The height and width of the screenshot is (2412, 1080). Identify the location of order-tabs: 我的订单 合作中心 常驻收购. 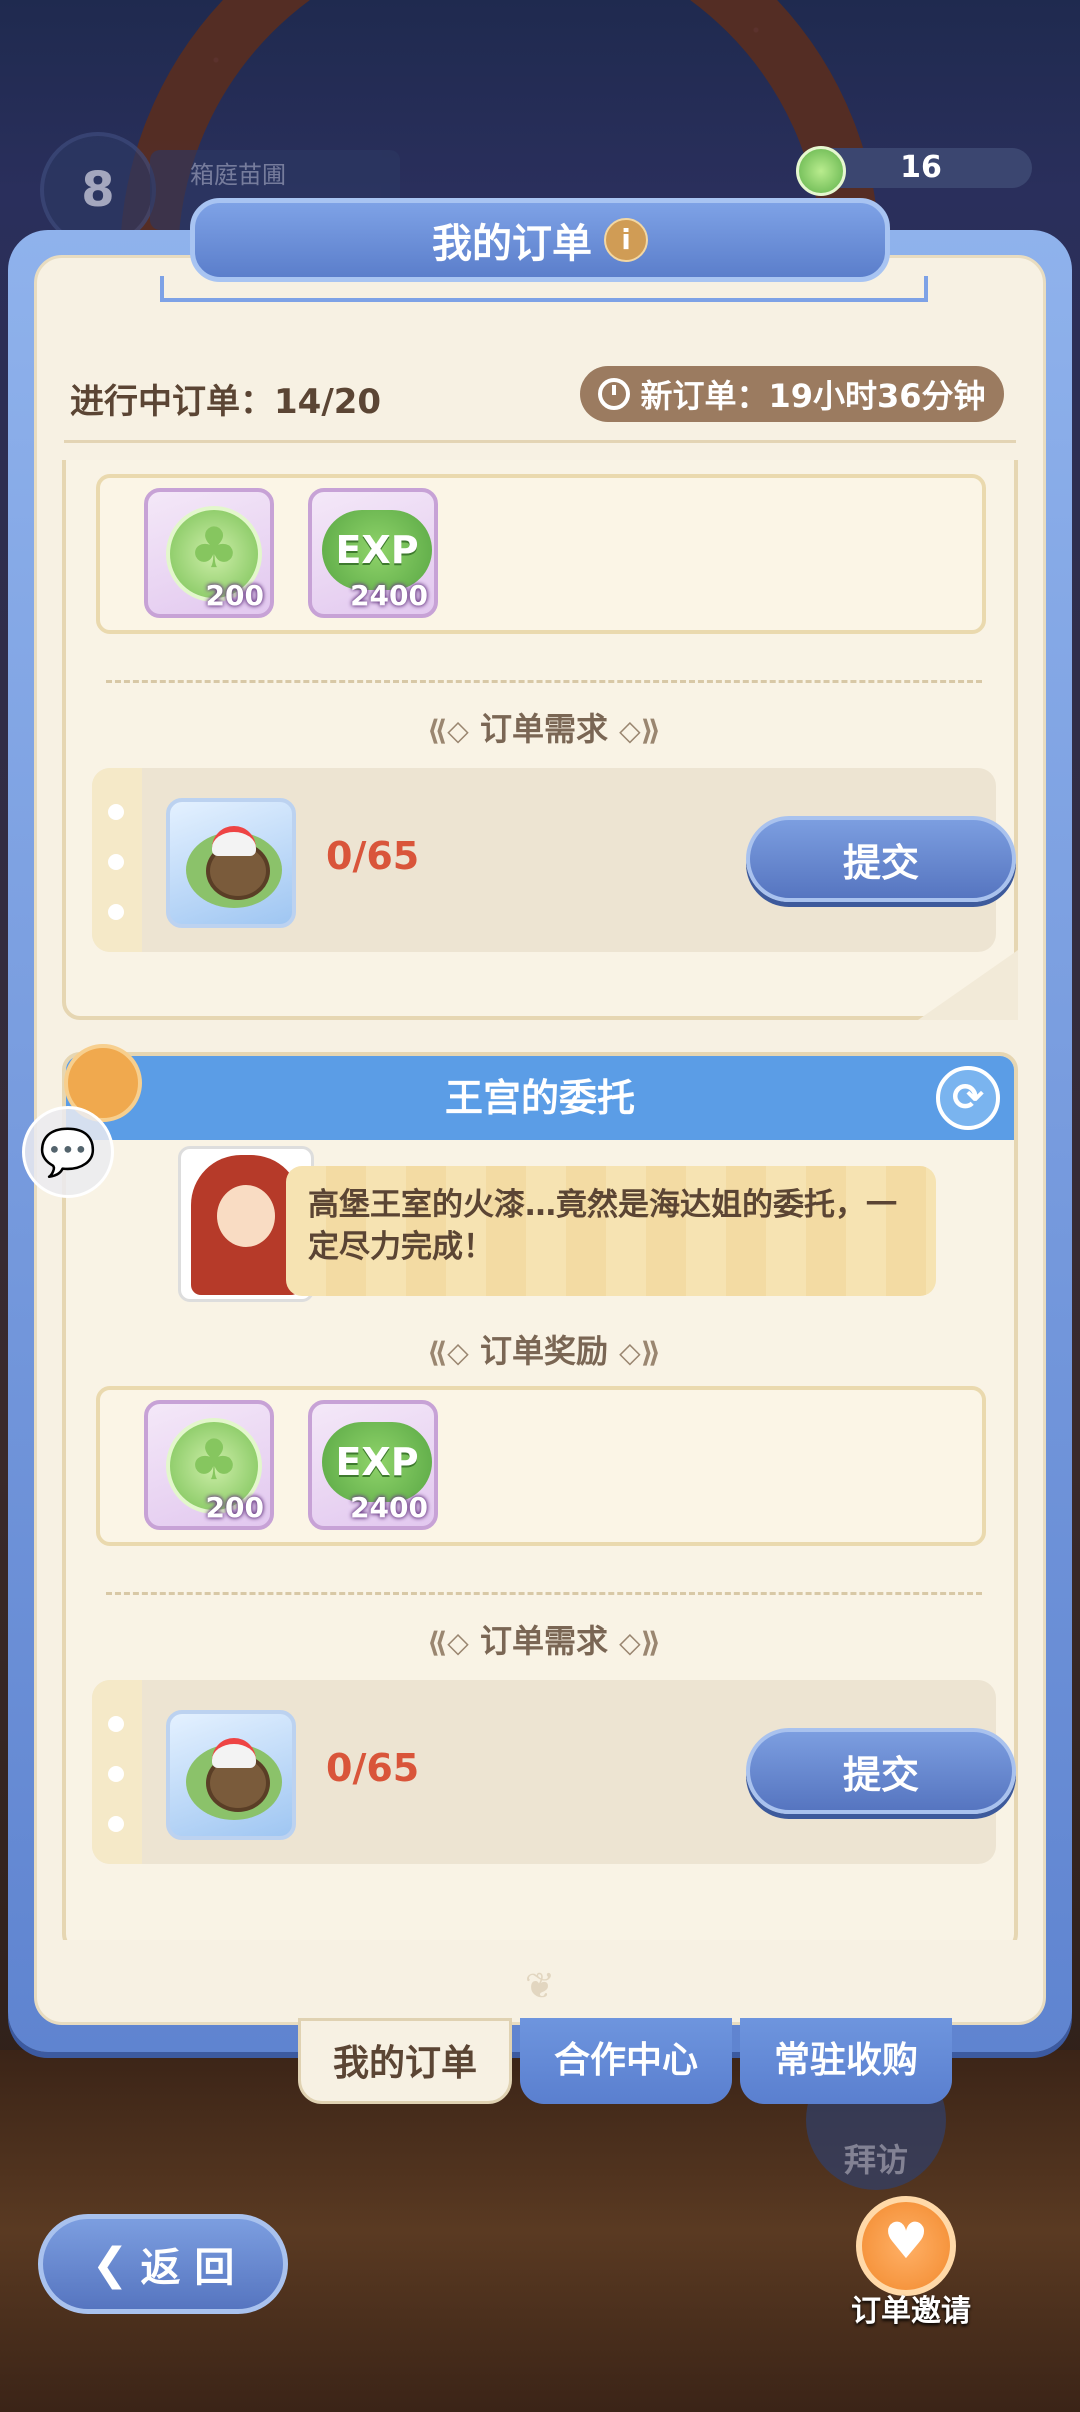
(628, 2063).